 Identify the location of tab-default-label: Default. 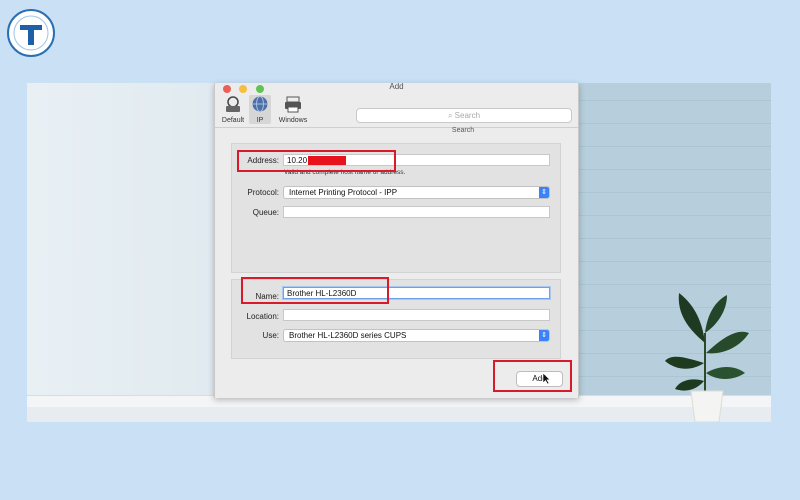
(233, 120).